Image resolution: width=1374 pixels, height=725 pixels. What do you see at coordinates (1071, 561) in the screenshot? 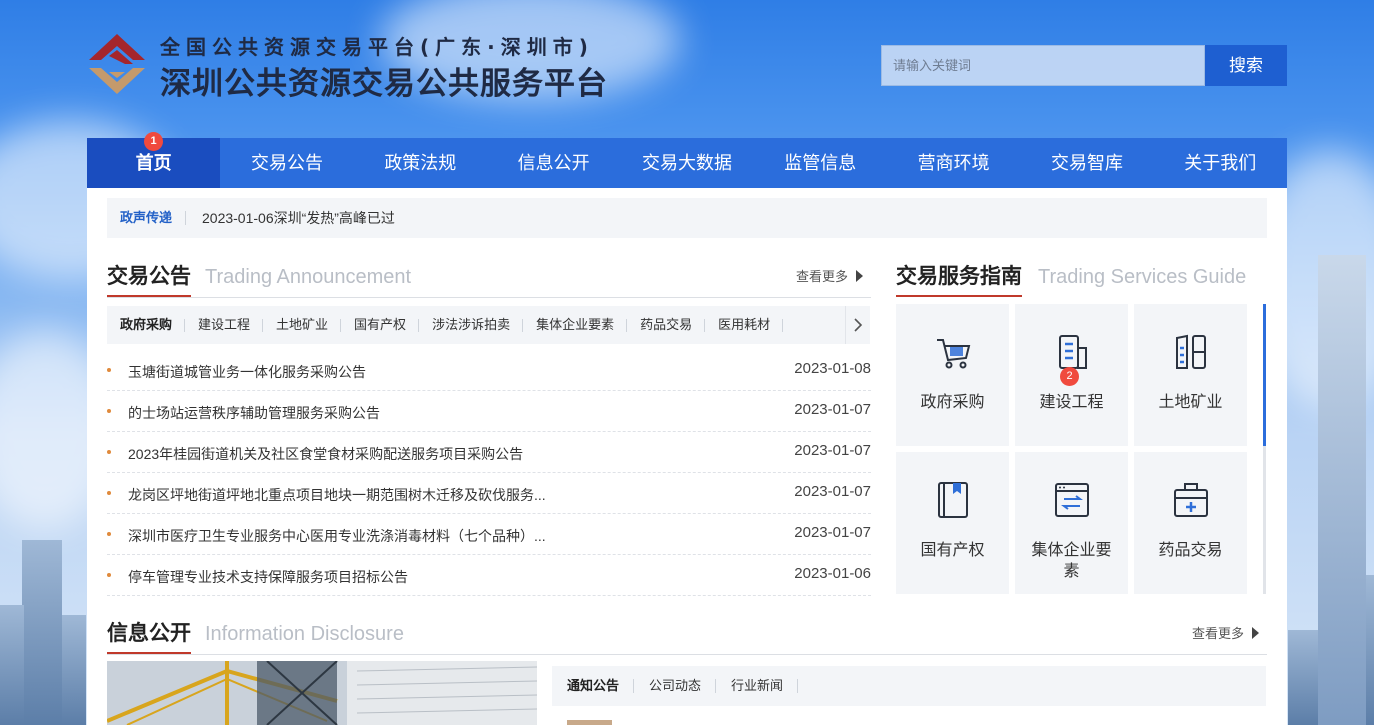
I see `guide-card-label: 集体企业要素` at bounding box center [1071, 561].